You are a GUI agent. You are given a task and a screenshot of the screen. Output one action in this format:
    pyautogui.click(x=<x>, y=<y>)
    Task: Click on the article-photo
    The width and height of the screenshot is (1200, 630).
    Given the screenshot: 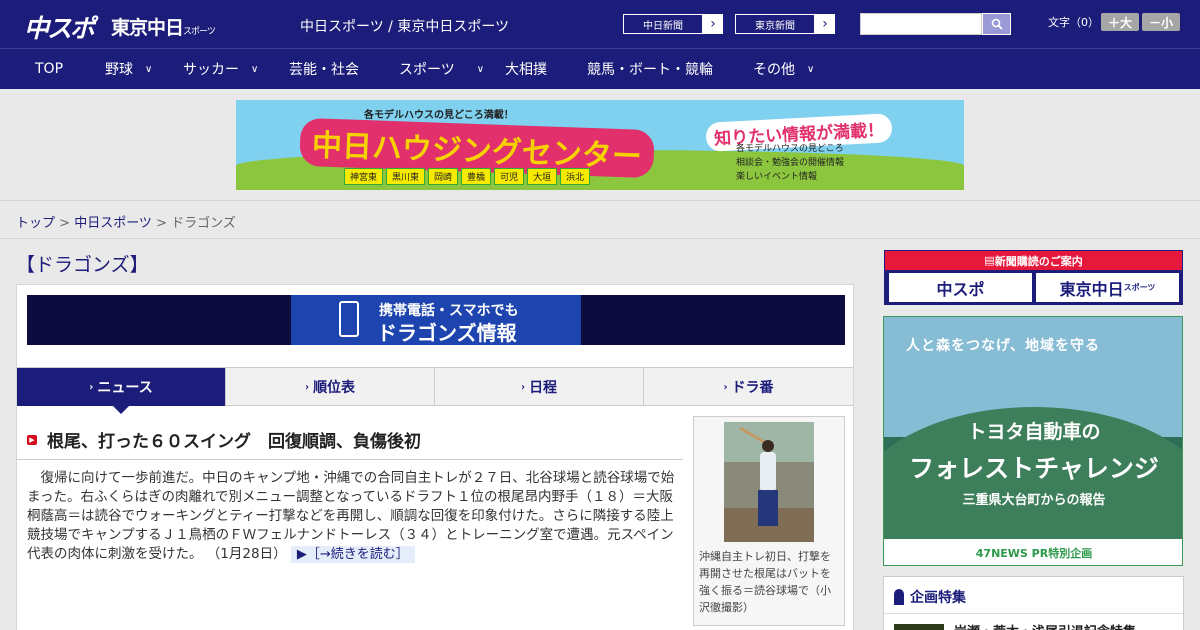 What is the action you would take?
    pyautogui.click(x=769, y=482)
    